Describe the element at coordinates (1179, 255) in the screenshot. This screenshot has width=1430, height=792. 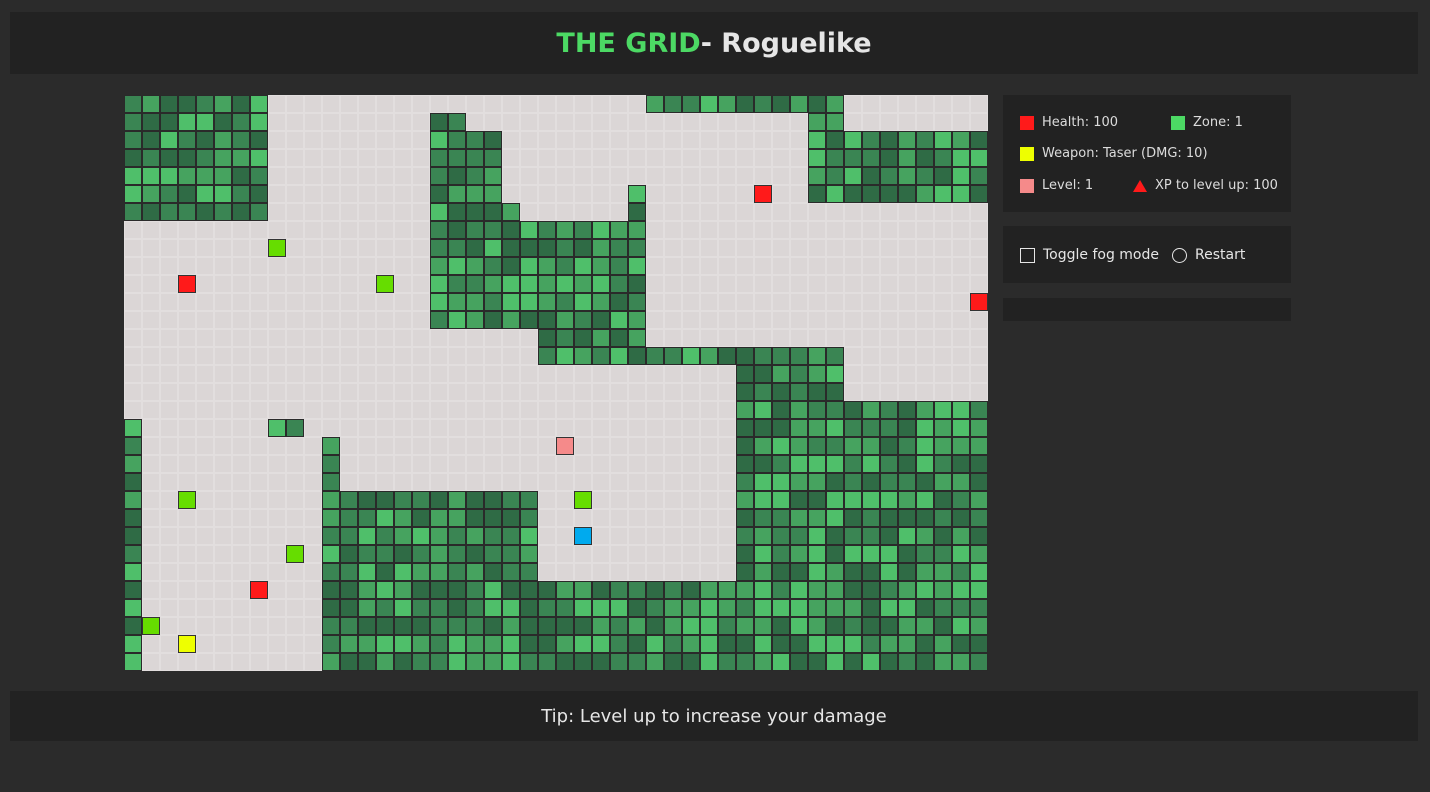
I see `restart-radio` at that location.